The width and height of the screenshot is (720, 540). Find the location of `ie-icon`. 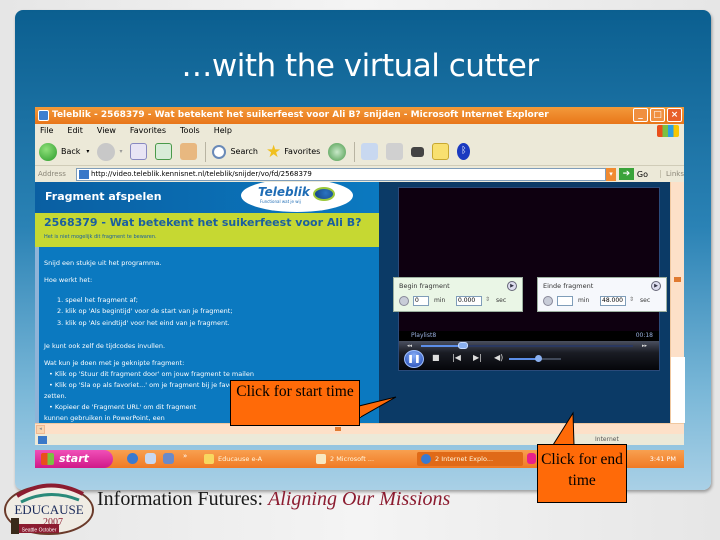

ie-icon is located at coordinates (43, 115).